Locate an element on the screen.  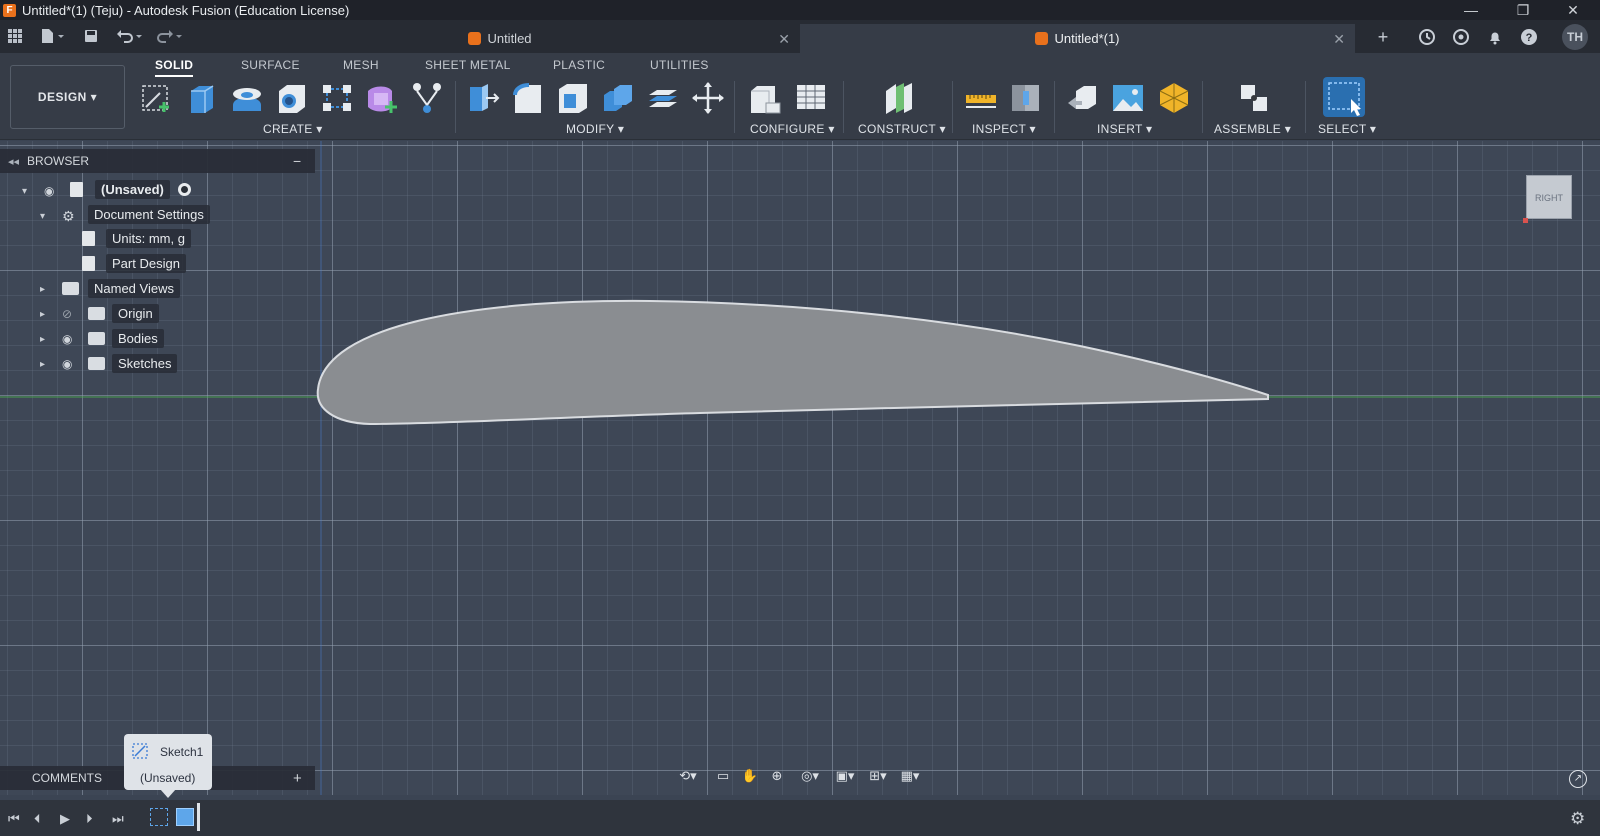
browser-item-sketches: Sketches is located at coordinates (145, 363).